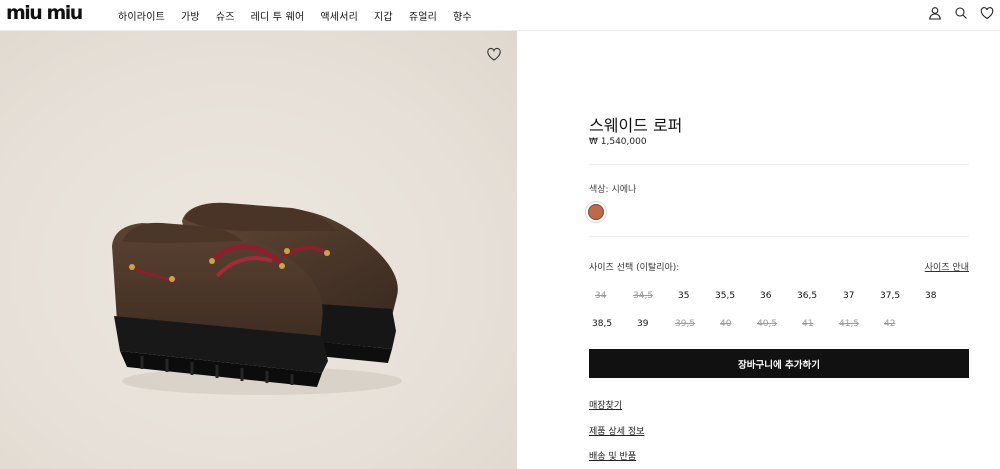 Image resolution: width=1000 pixels, height=469 pixels. What do you see at coordinates (651, 296) in the screenshot?
I see `size-option: 34,5` at bounding box center [651, 296].